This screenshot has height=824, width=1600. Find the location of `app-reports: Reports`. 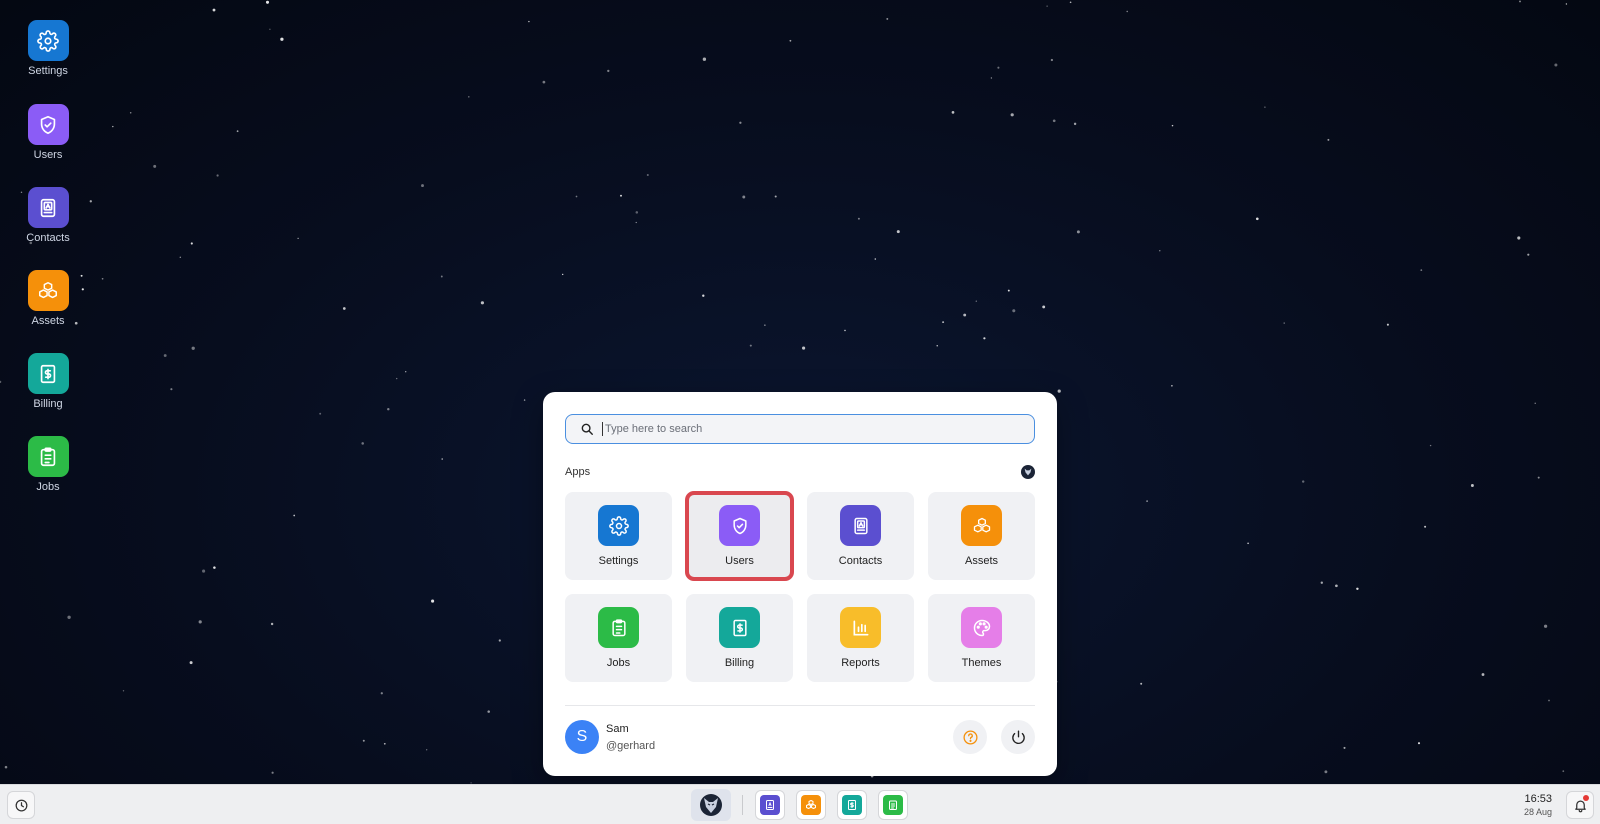

app-reports: Reports is located at coordinates (860, 638).